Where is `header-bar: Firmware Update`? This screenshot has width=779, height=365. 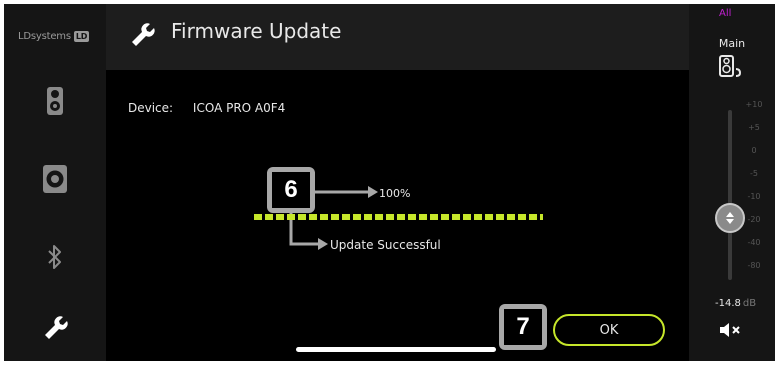 header-bar: Firmware Update is located at coordinates (397, 37).